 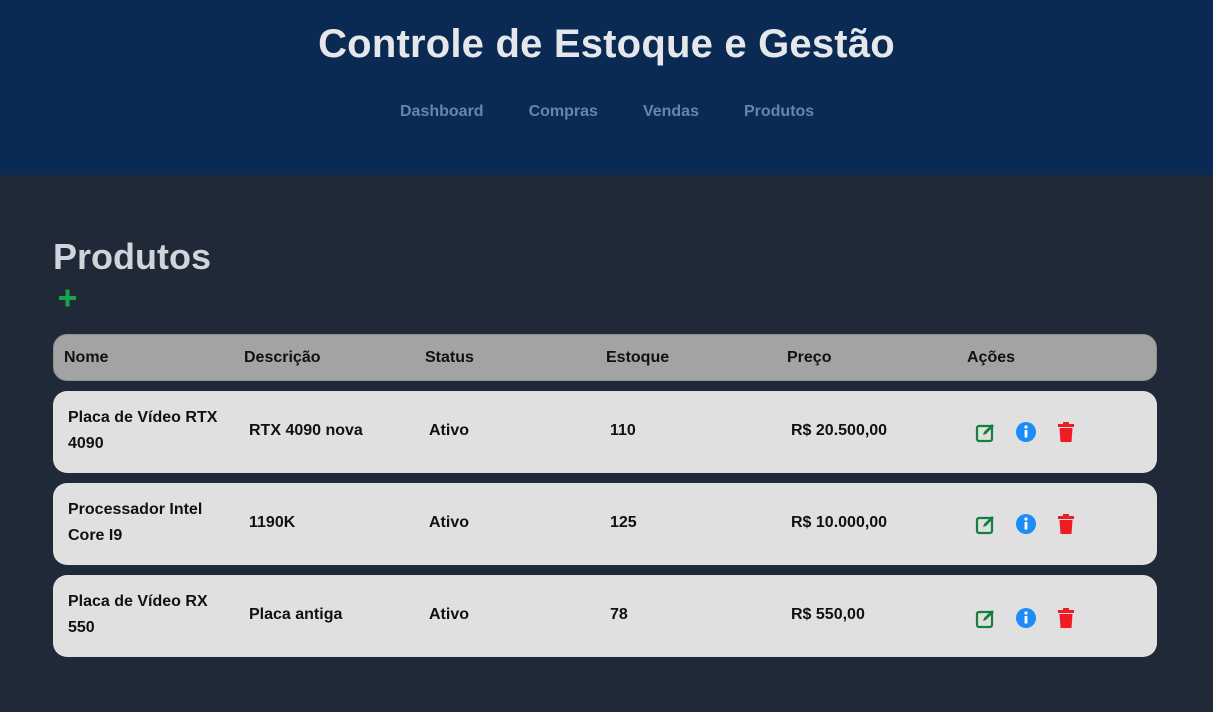 I want to click on cell-nome: Placa de Vídeo RTX 4090, so click(x=143, y=430).